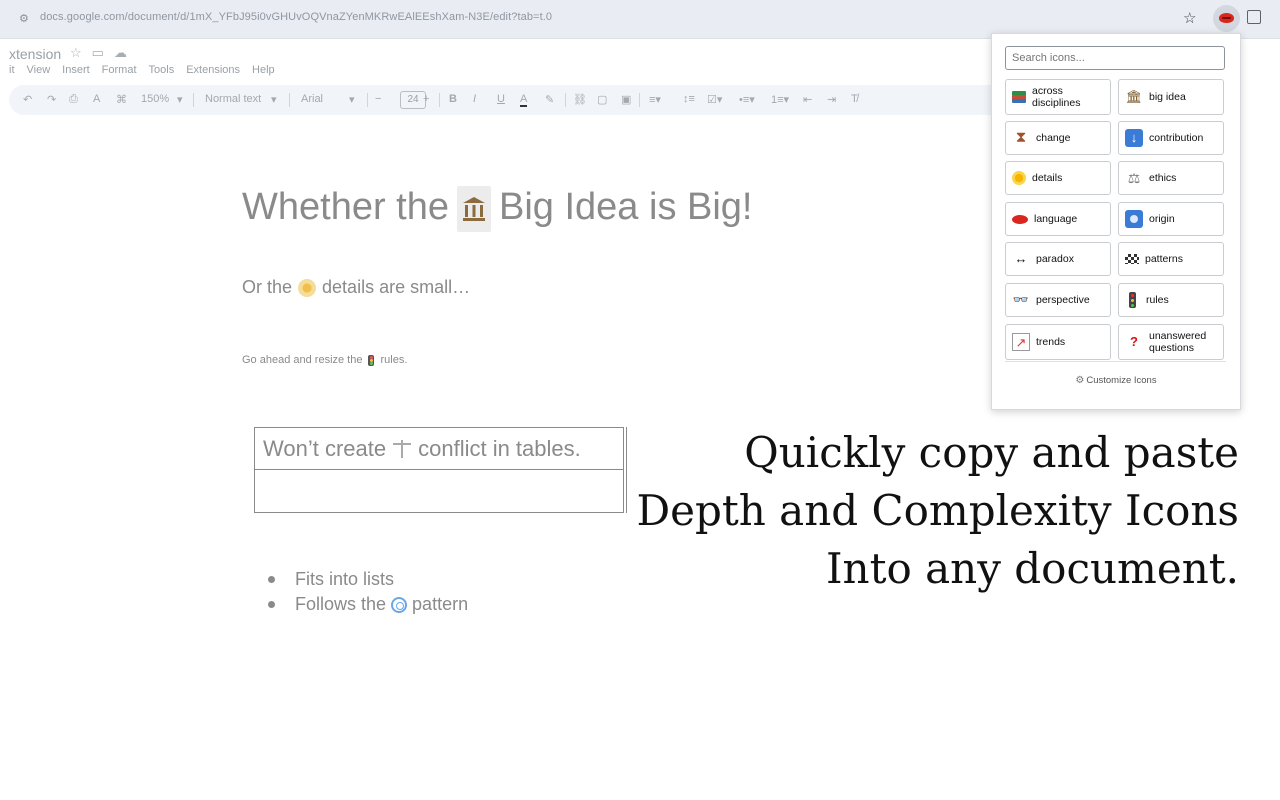  I want to click on increase-indent-icon: ⇥, so click(831, 99).